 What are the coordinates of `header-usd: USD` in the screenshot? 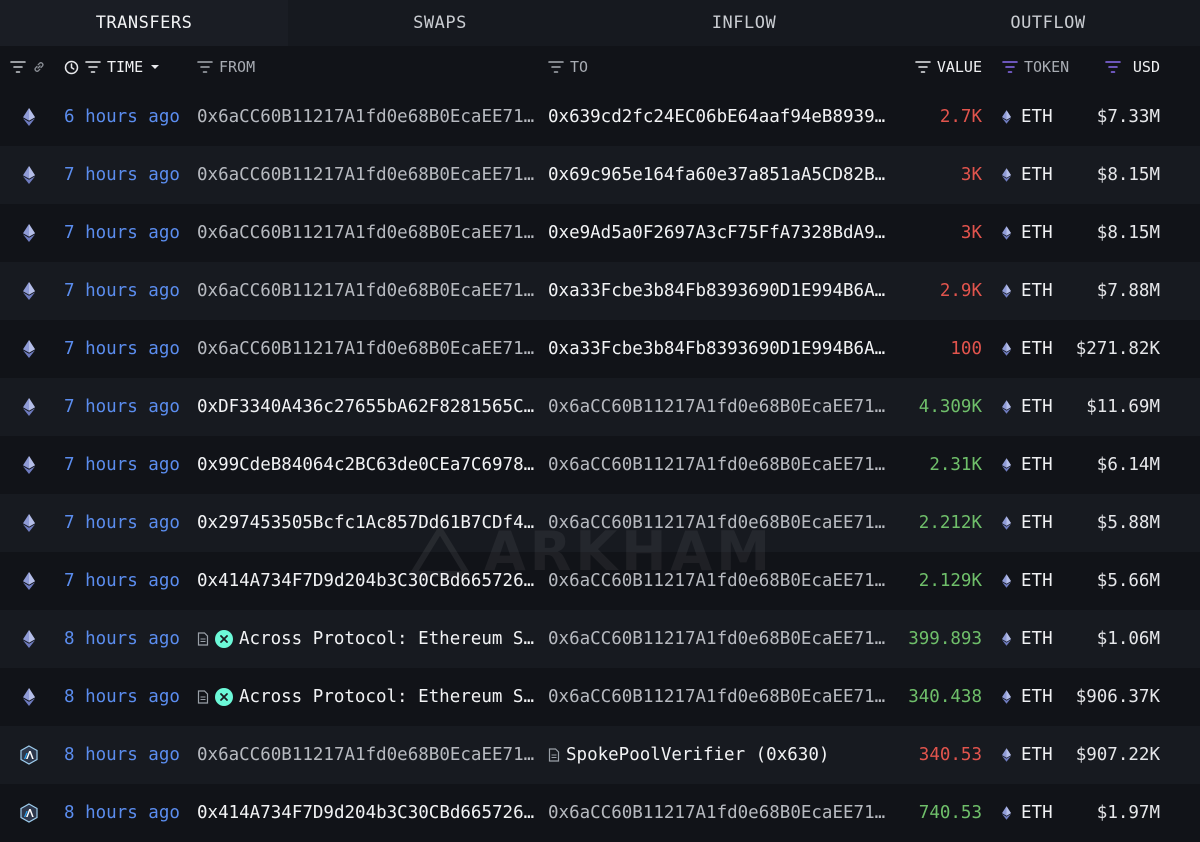 It's located at (1121, 67).